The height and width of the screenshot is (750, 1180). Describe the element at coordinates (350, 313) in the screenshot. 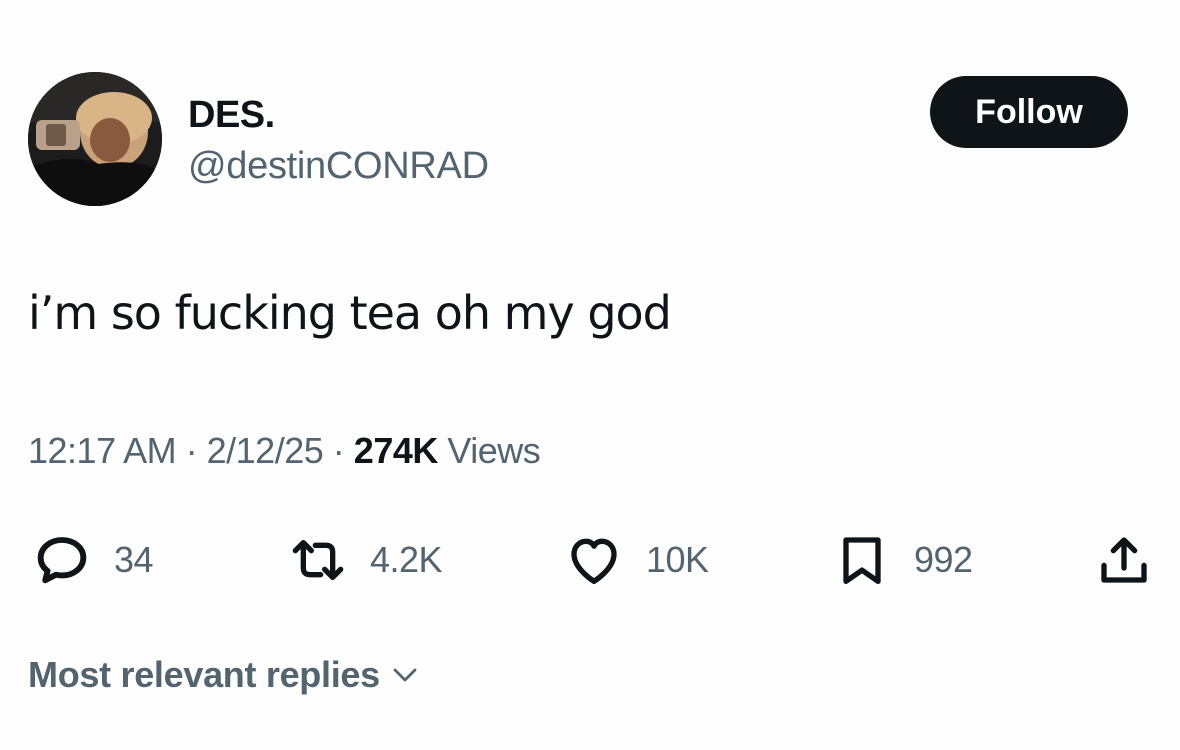

I see `tweet-text: i’m so fucking tea oh my god` at that location.